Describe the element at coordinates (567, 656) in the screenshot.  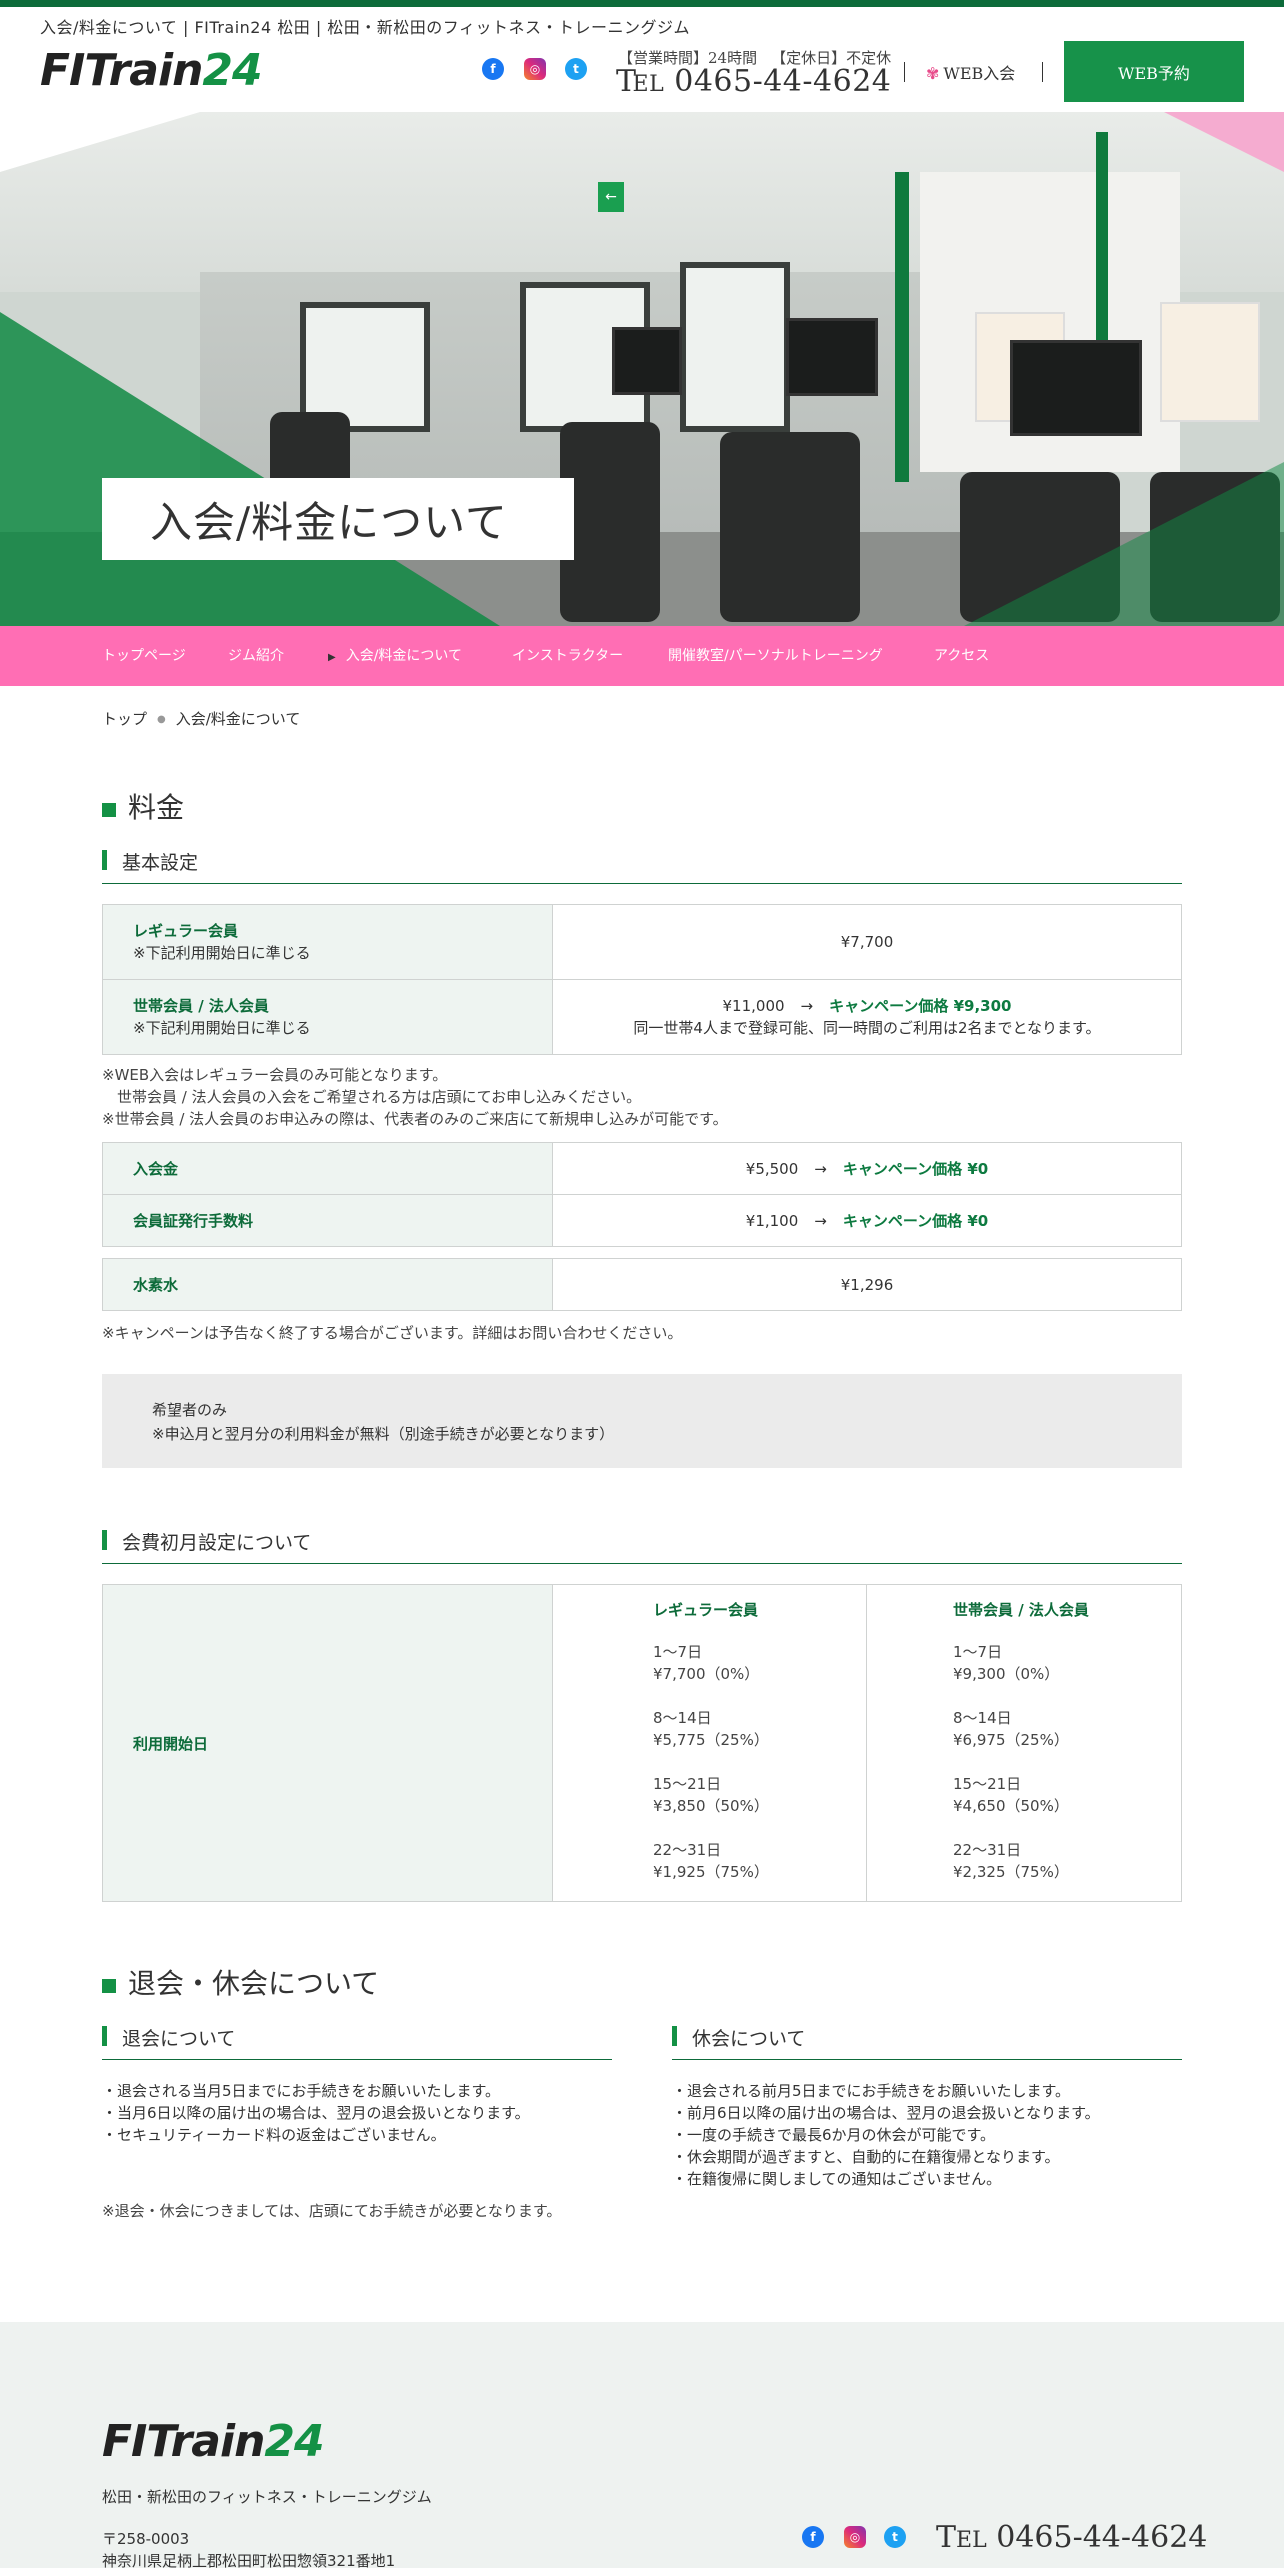
I see `nav-item-instructor: インストラクター` at that location.